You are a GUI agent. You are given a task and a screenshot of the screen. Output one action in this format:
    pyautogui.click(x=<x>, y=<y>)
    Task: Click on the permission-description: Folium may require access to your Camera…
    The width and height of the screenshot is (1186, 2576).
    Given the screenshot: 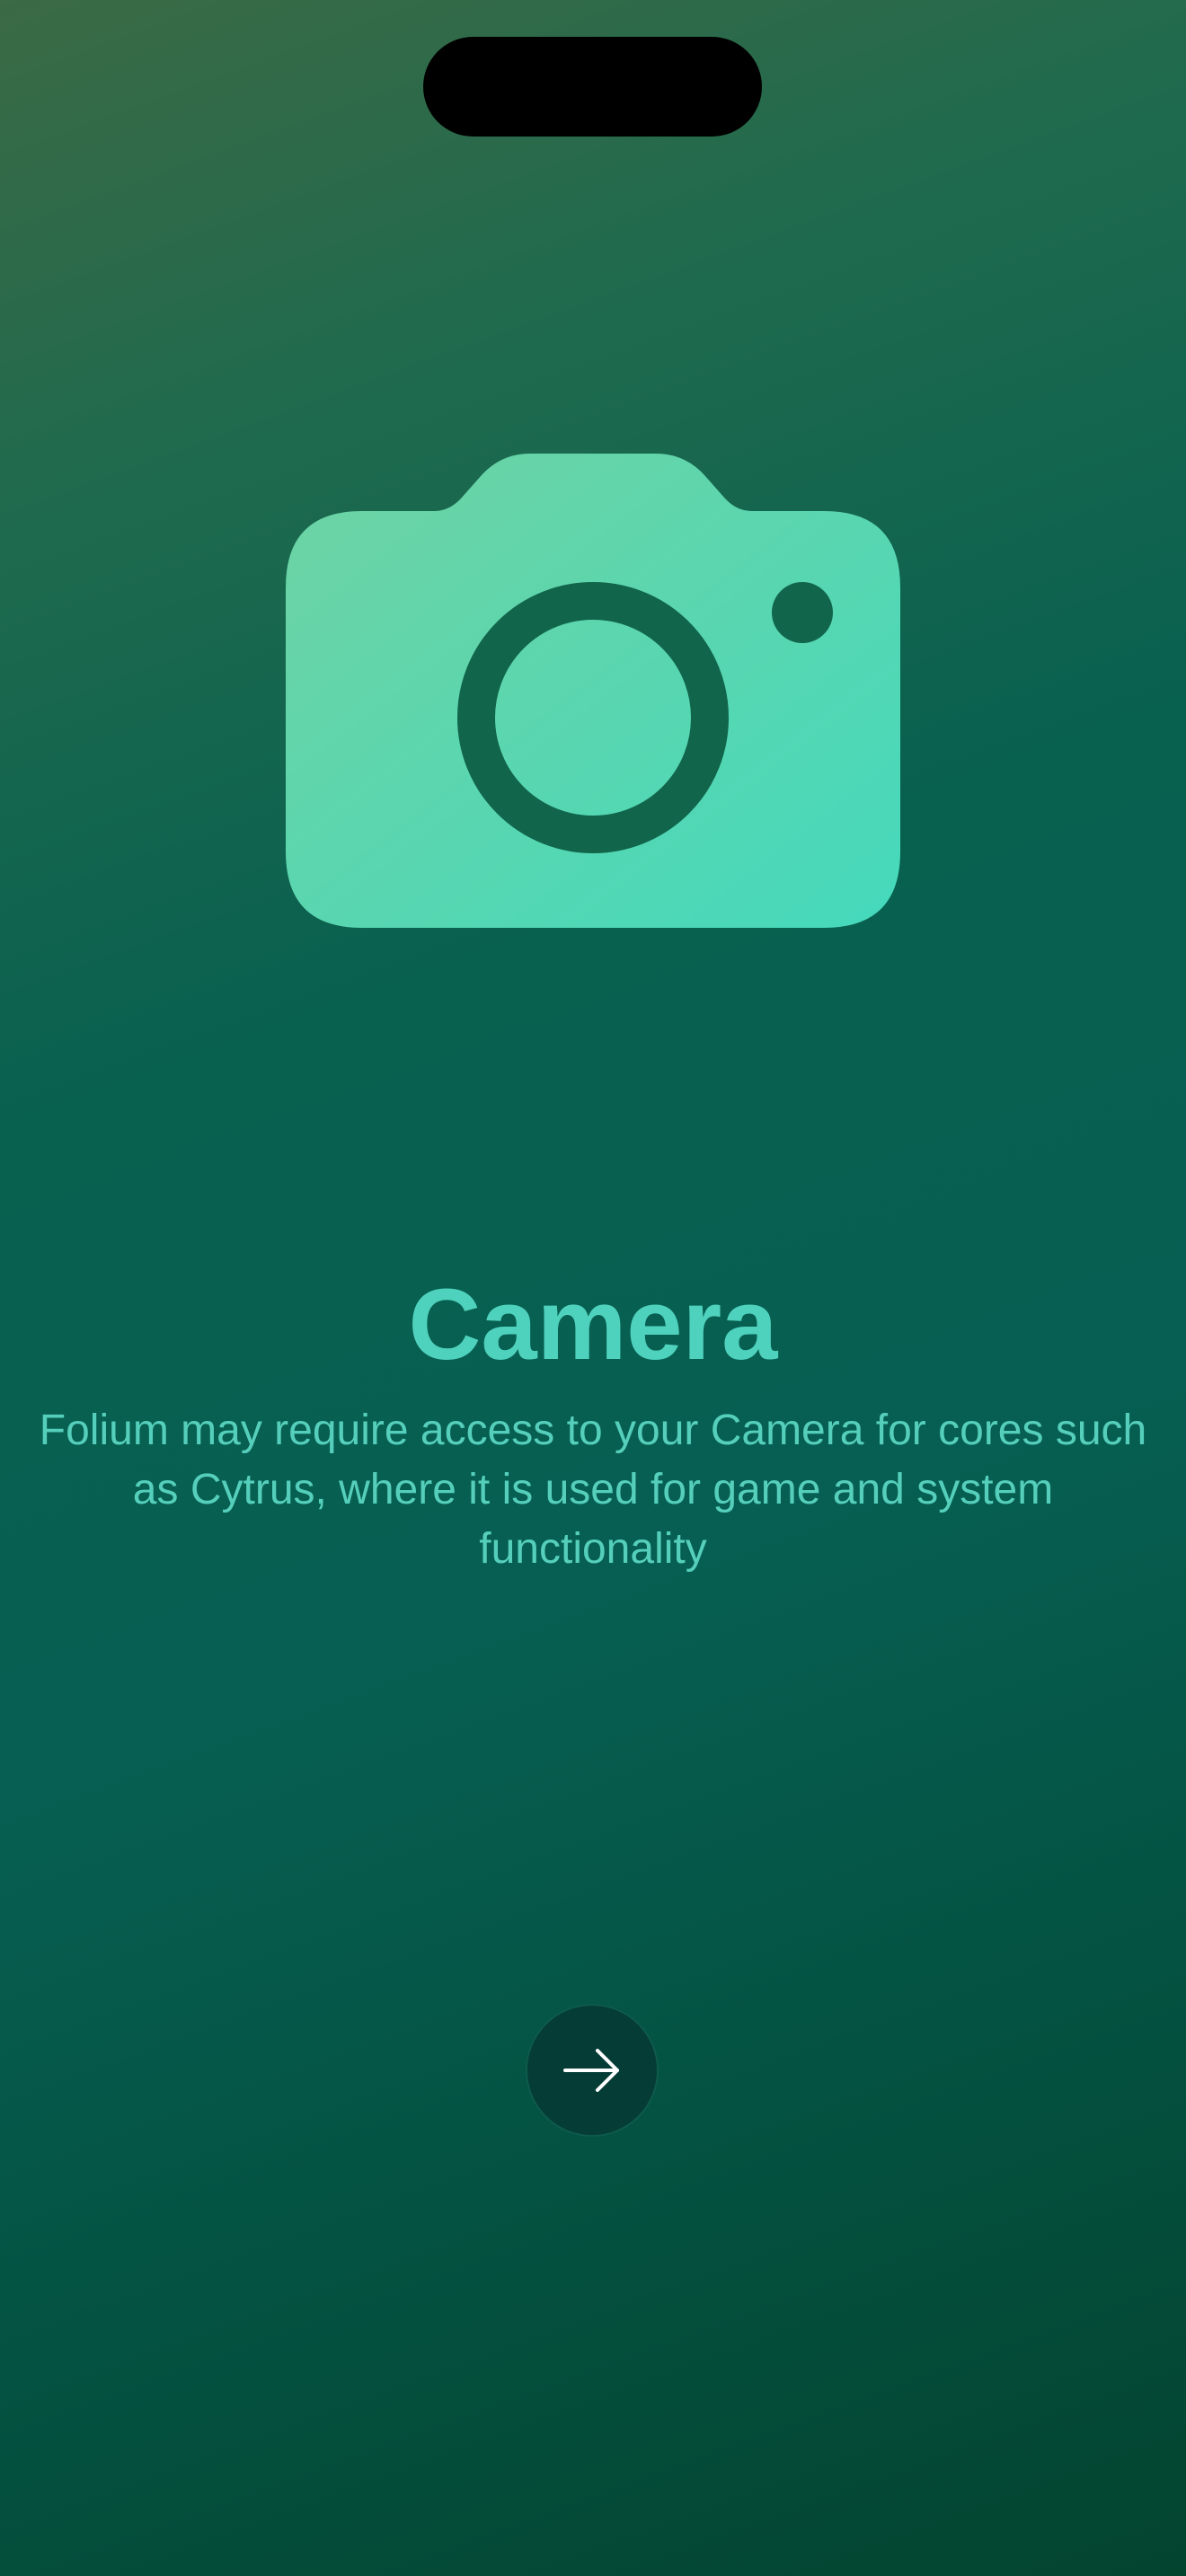 What is the action you would take?
    pyautogui.click(x=593, y=1490)
    